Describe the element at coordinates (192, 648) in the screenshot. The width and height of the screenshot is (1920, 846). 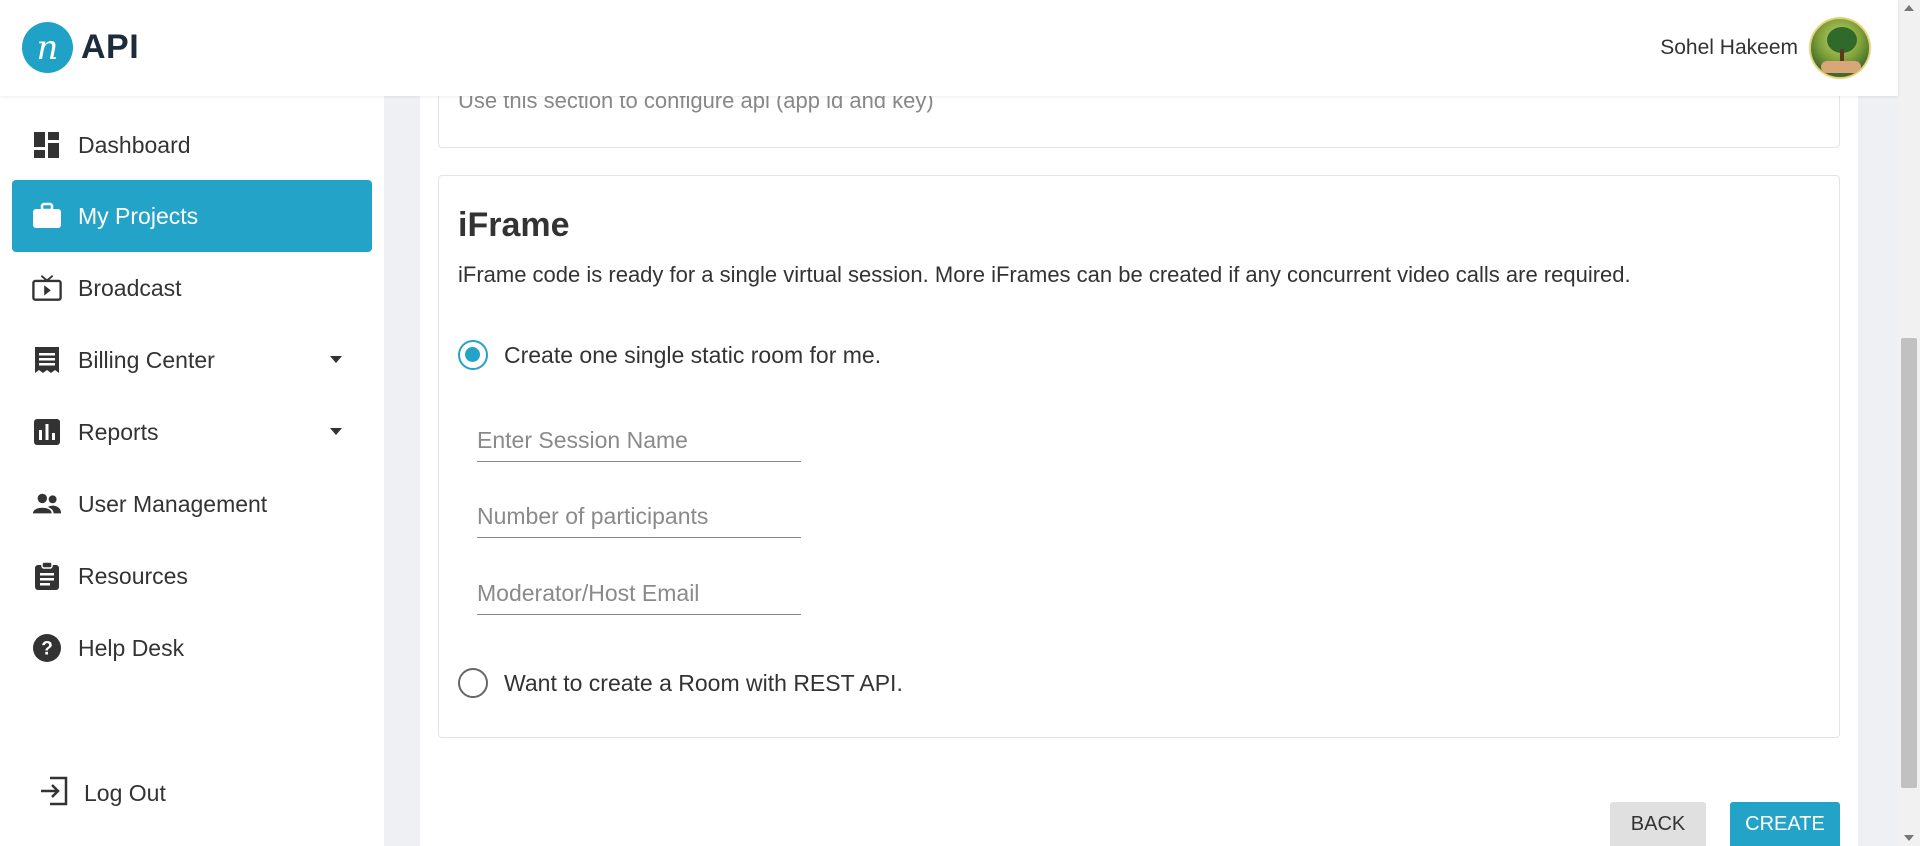
I see `sidebar-item-help-desk: ? Help Desk` at that location.